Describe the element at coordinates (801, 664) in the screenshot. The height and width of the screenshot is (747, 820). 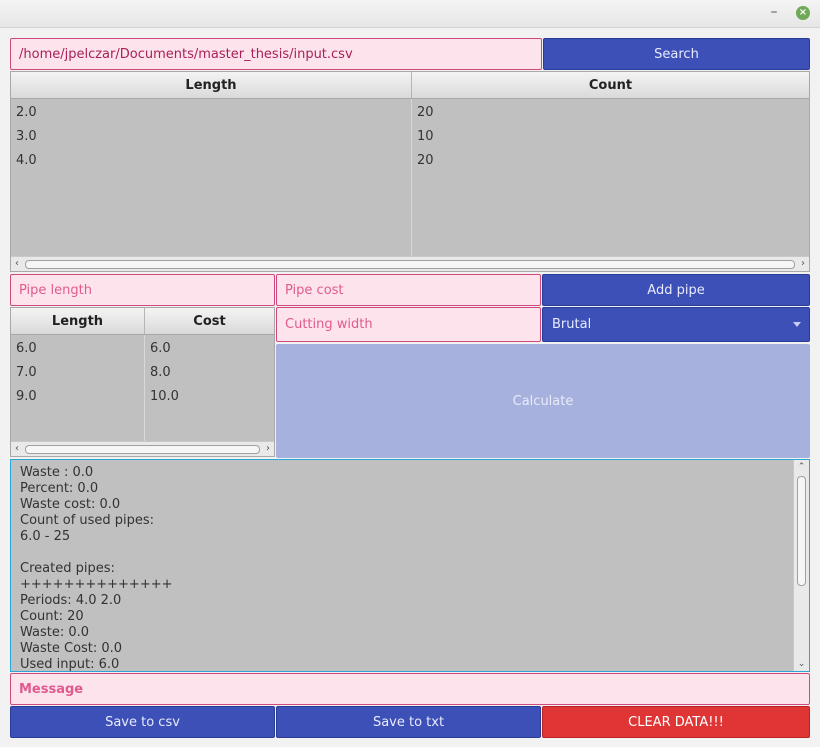
I see `scroll-down-icon: ⌄` at that location.